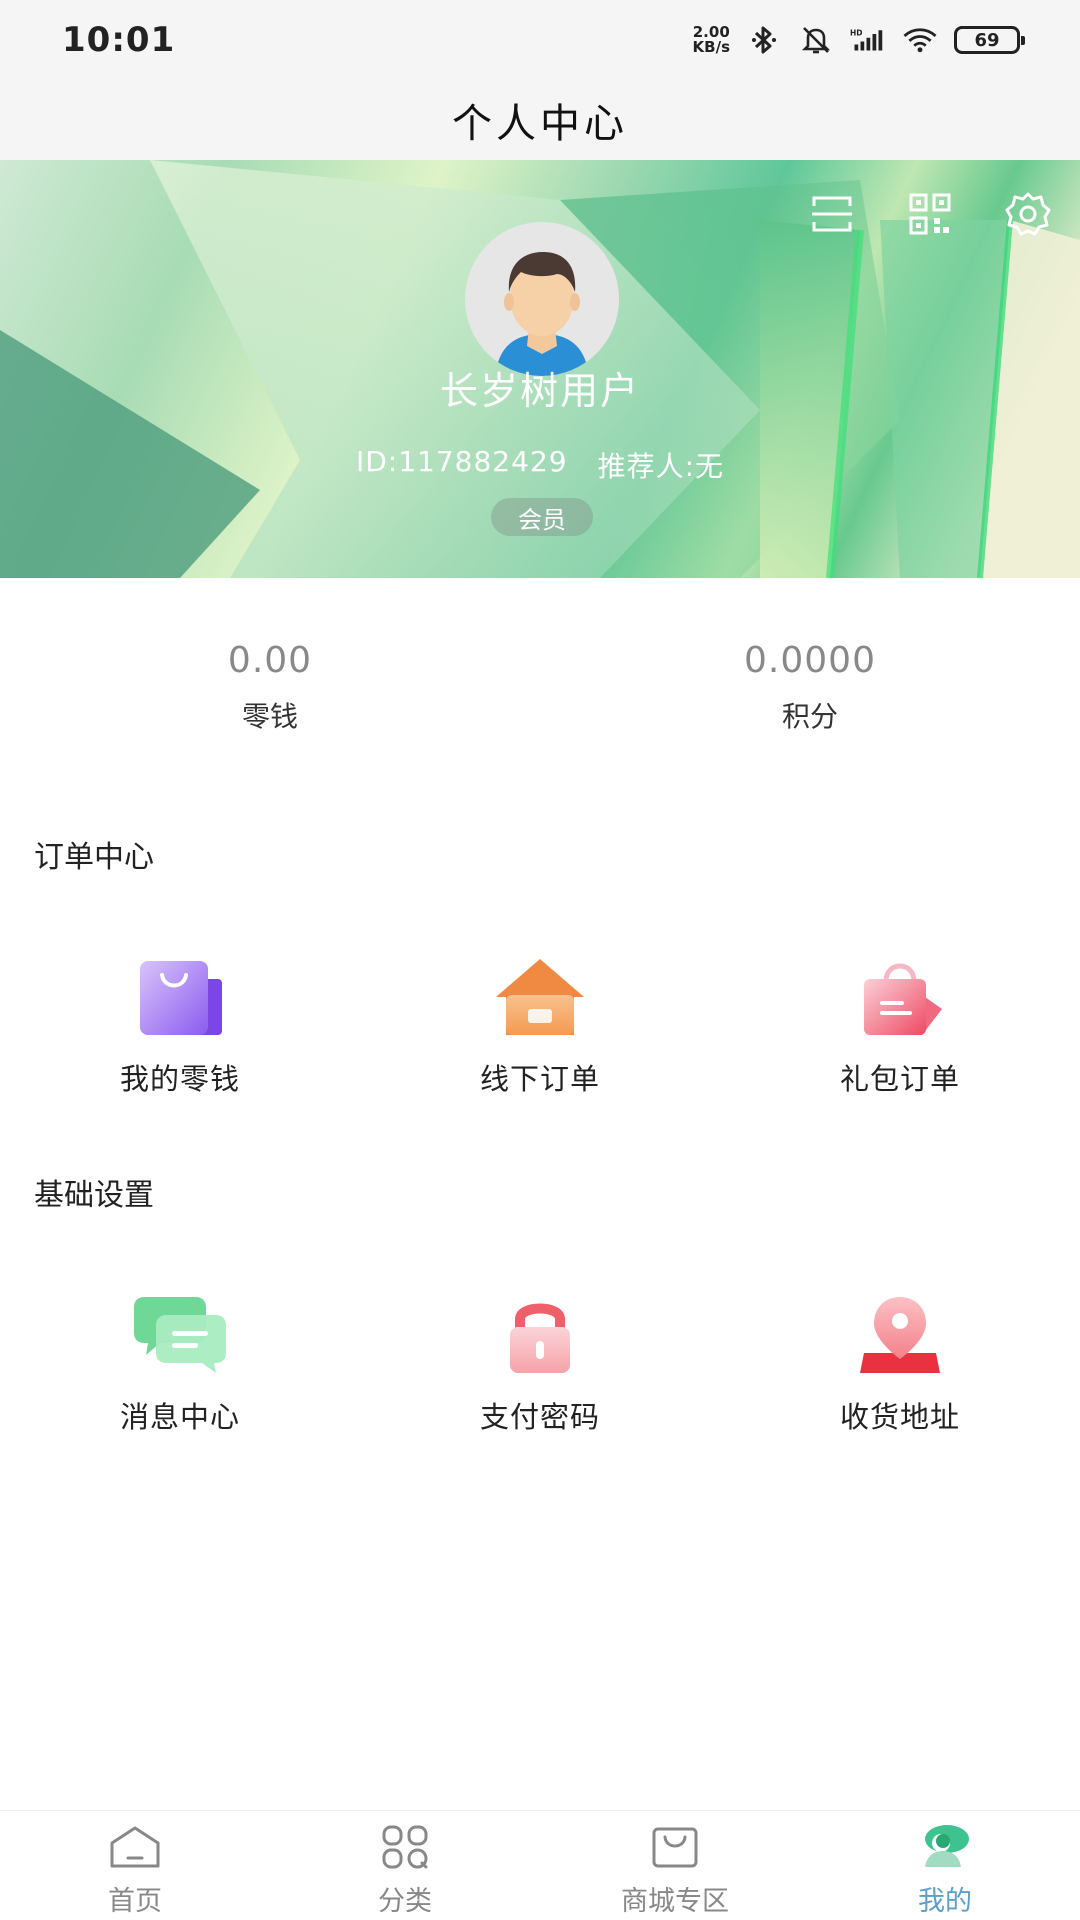 The height and width of the screenshot is (1920, 1080). Describe the element at coordinates (540, 124) in the screenshot. I see `page-title: 个人中心` at that location.